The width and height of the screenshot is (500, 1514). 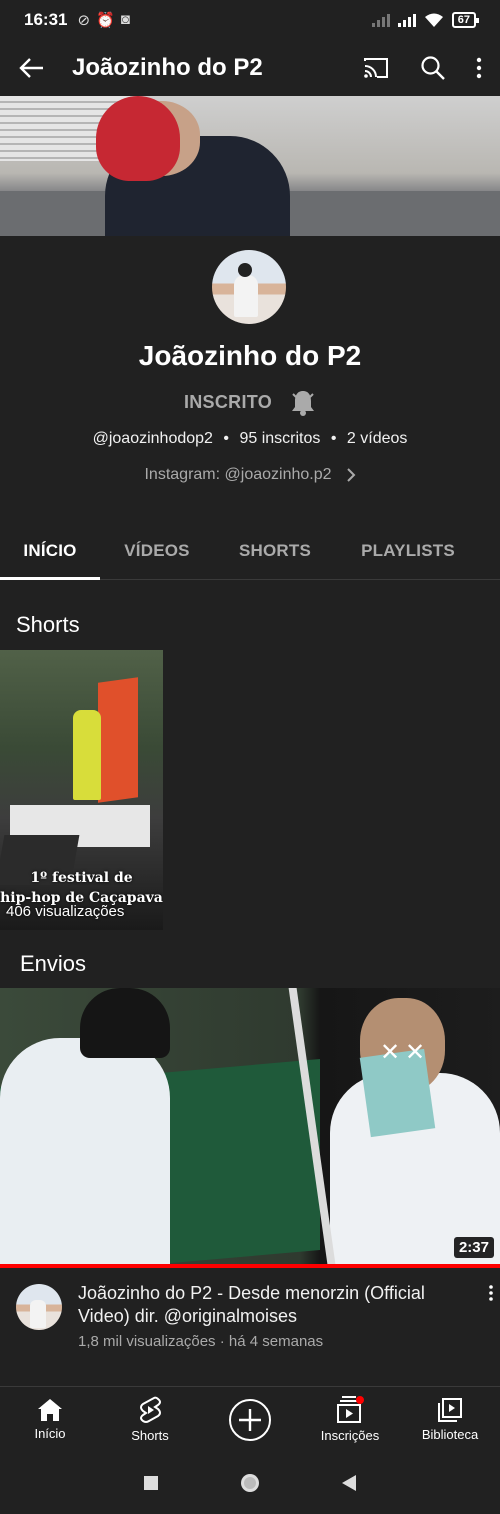 I want to click on video-views: 1,8 mil visualizações, so click(x=147, y=1341).